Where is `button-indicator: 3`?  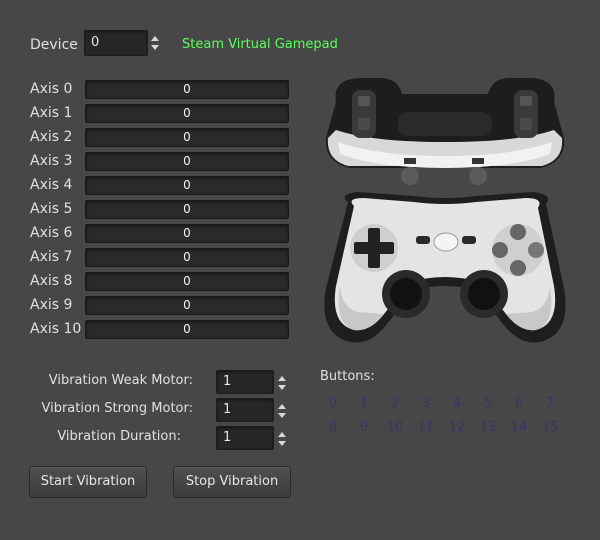
button-indicator: 3 is located at coordinates (426, 403).